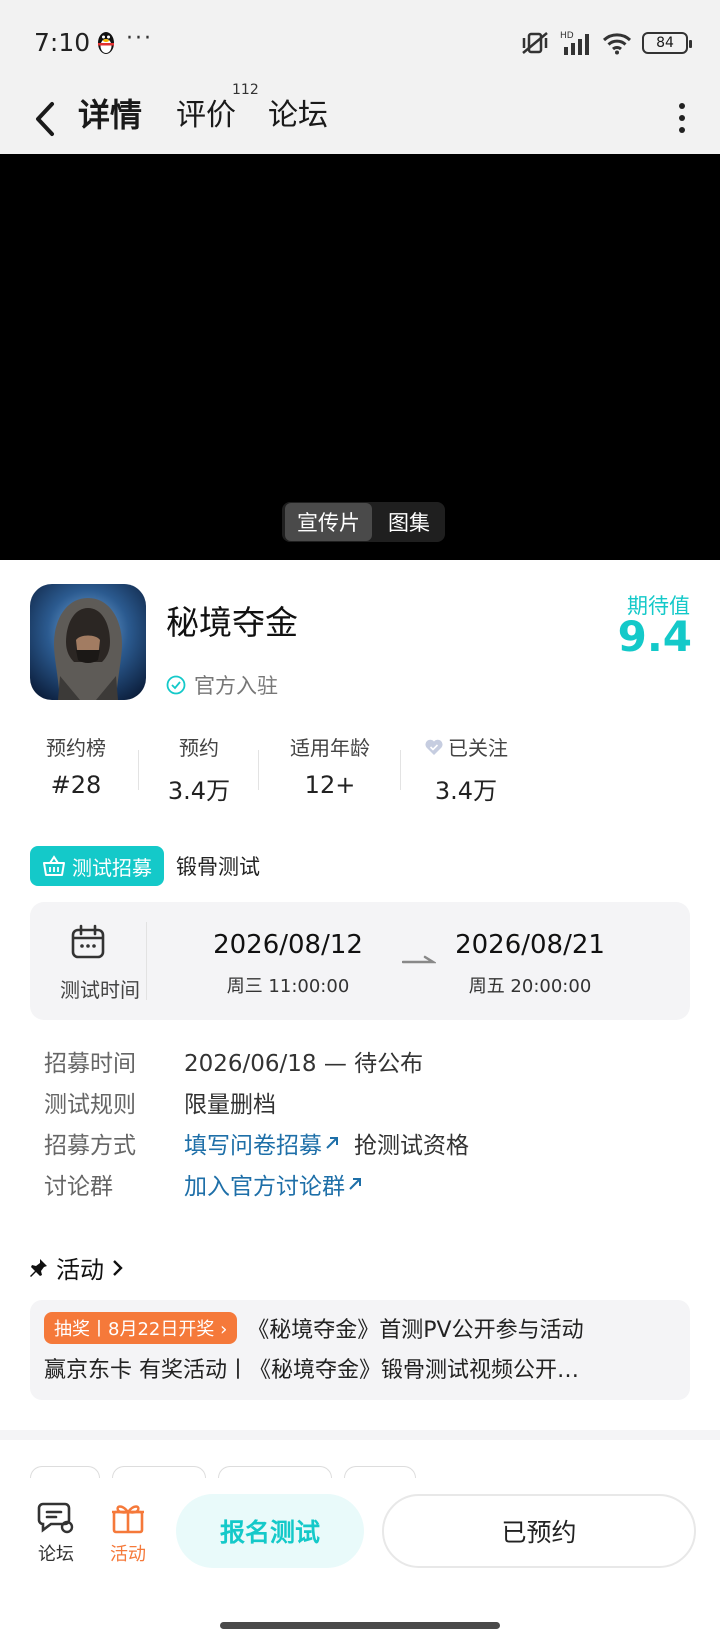  What do you see at coordinates (654, 636) in the screenshot?
I see `expectation-score: 9.4` at bounding box center [654, 636].